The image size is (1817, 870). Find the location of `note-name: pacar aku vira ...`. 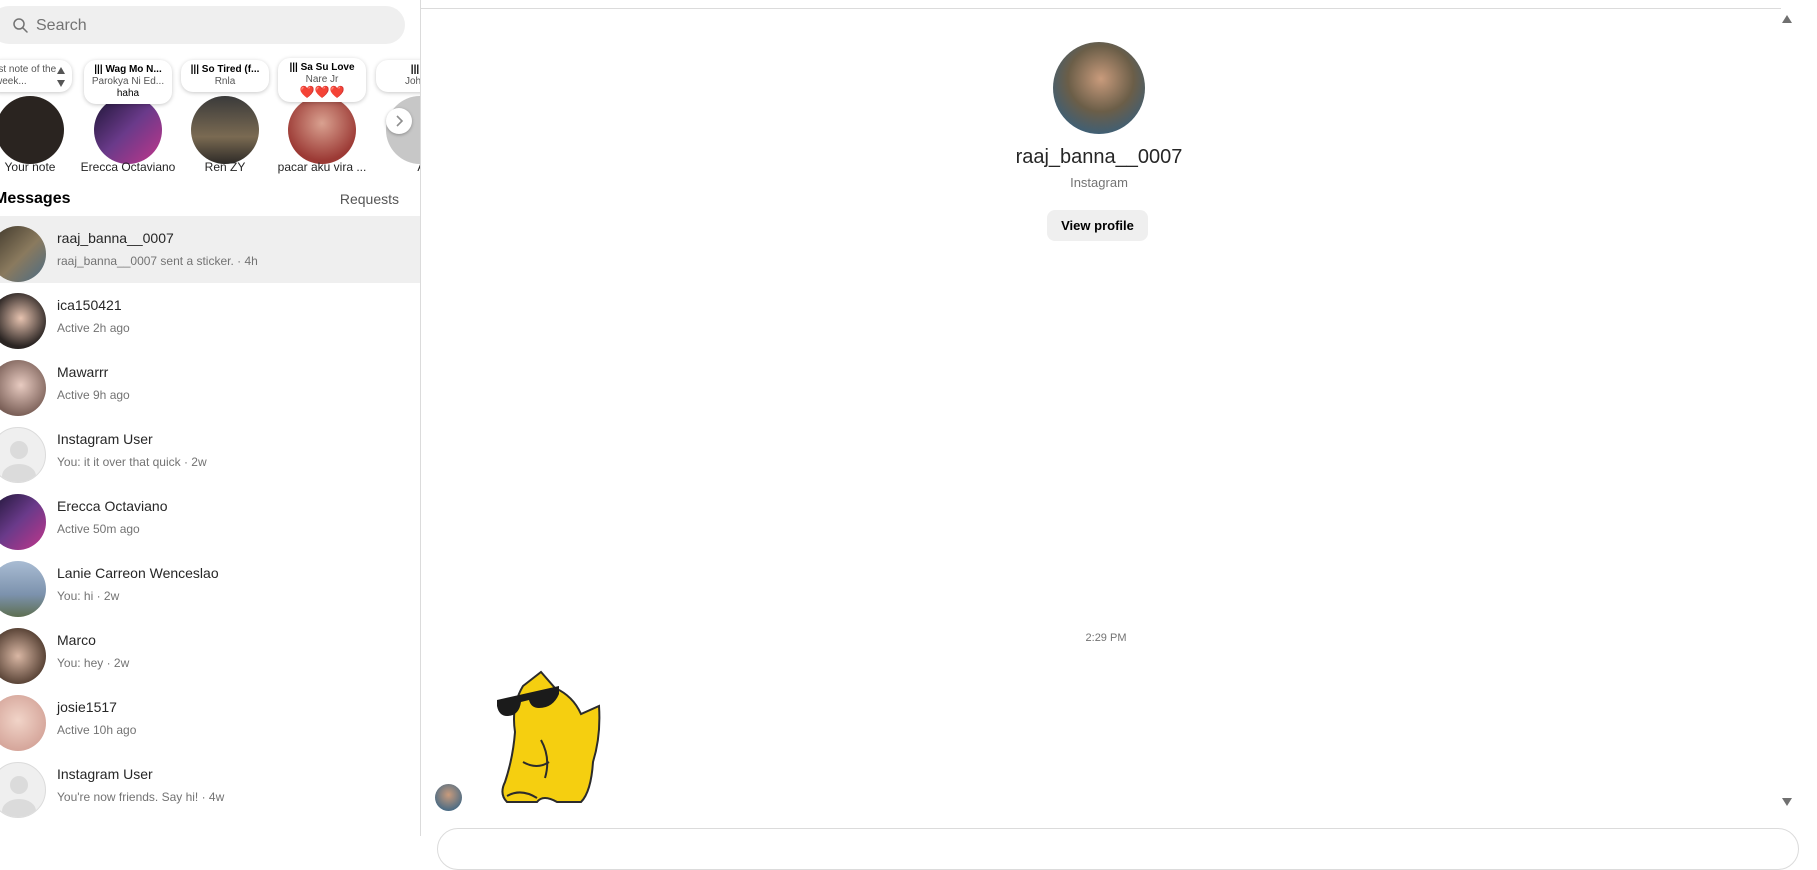

note-name: pacar aku vira ... is located at coordinates (322, 167).